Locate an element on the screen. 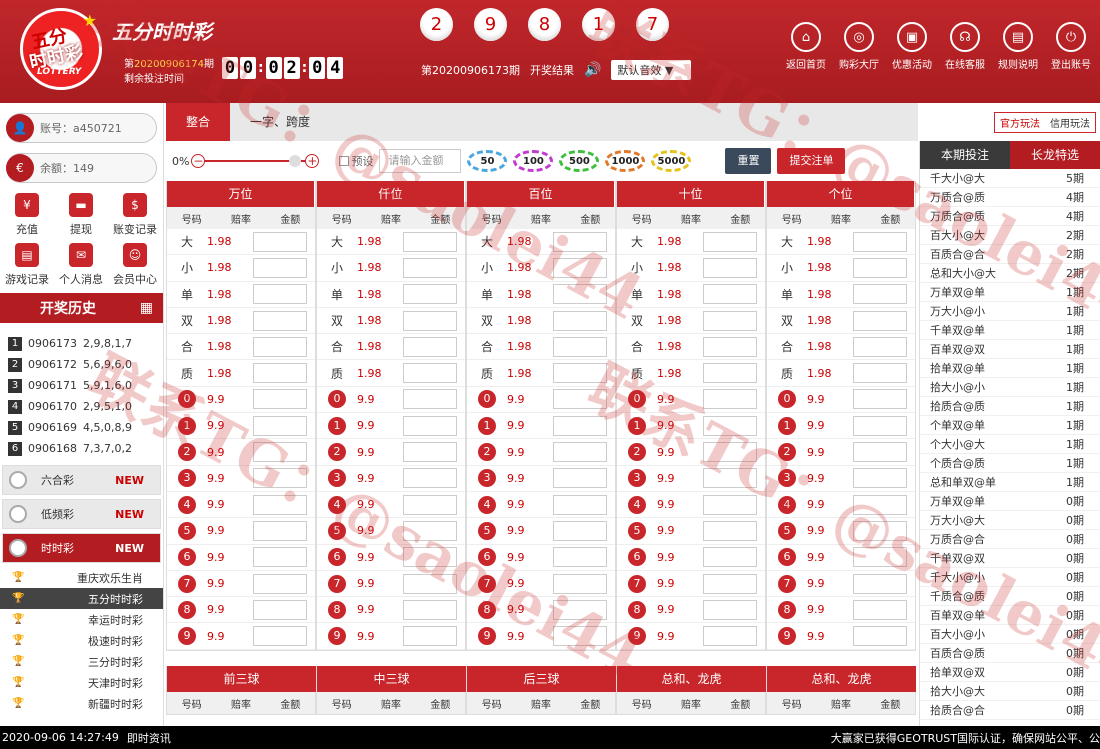 This screenshot has height=749, width=1100. subgame-item: 🏆 新疆时时彩 is located at coordinates (81, 703).